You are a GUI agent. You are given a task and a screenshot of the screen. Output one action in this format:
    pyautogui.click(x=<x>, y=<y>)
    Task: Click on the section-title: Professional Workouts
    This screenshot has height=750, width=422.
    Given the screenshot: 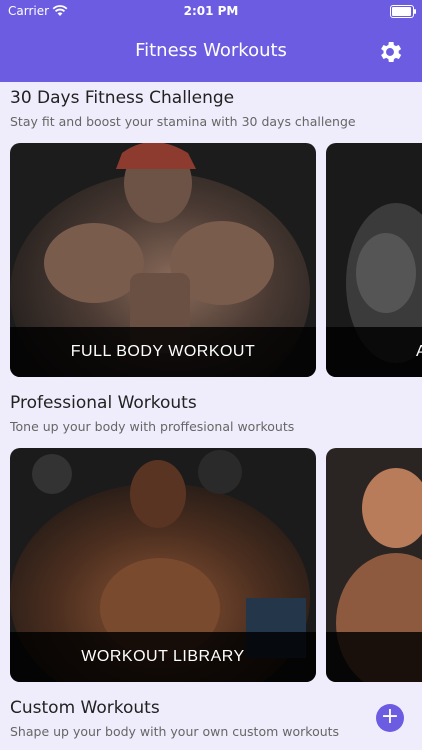 What is the action you would take?
    pyautogui.click(x=103, y=403)
    